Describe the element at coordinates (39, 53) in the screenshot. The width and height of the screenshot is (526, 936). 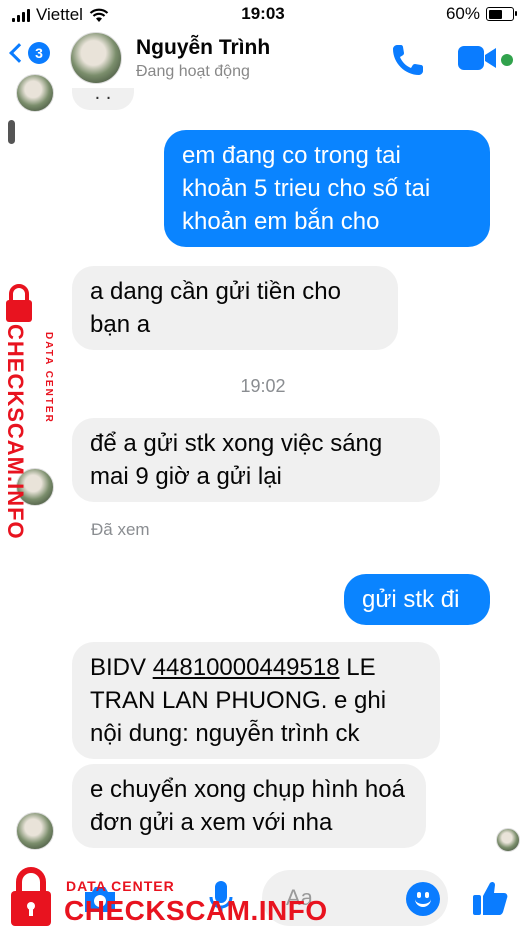
I see `unread-badge: 3` at that location.